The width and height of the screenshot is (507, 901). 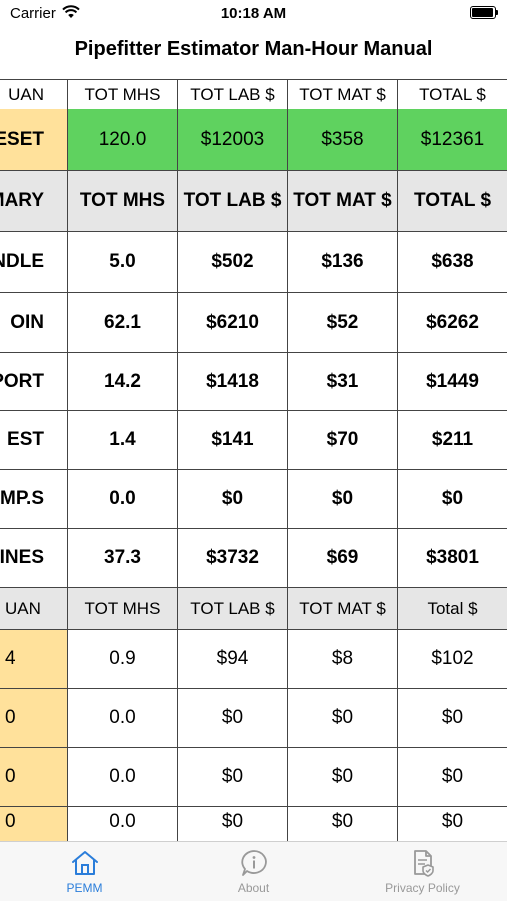 I want to click on table-row: PPORT 14.2 $1418 $31 $1449, so click(x=253, y=382).